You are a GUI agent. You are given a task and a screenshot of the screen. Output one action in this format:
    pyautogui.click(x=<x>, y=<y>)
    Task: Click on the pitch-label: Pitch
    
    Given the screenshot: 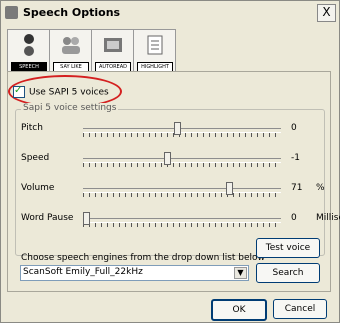 What is the action you would take?
    pyautogui.click(x=32, y=128)
    